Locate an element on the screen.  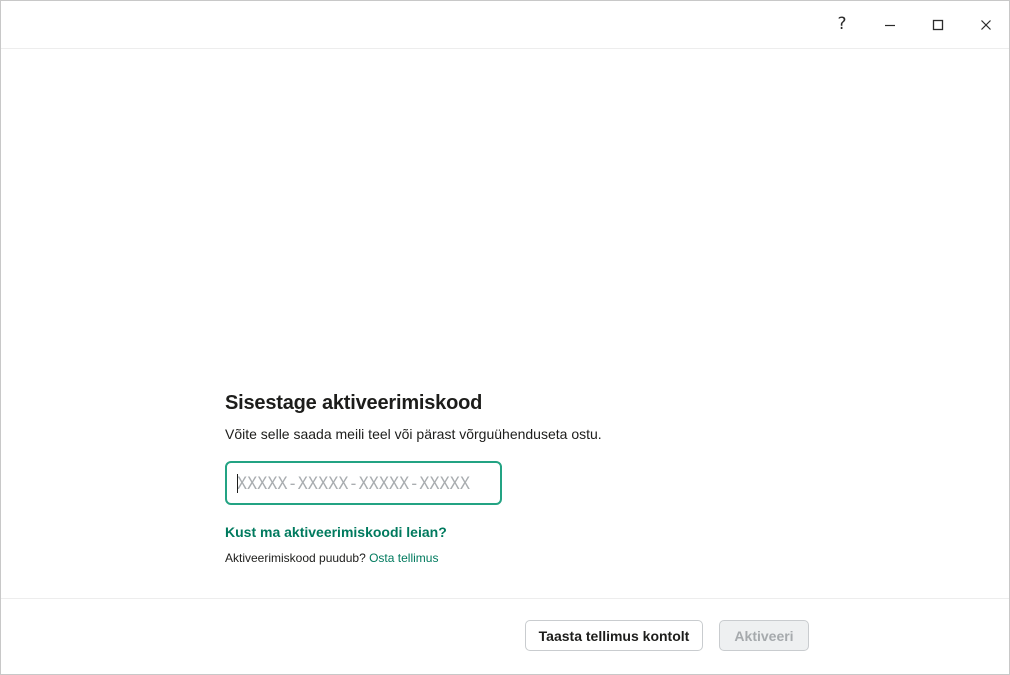
minimize-icon is located at coordinates (890, 25).